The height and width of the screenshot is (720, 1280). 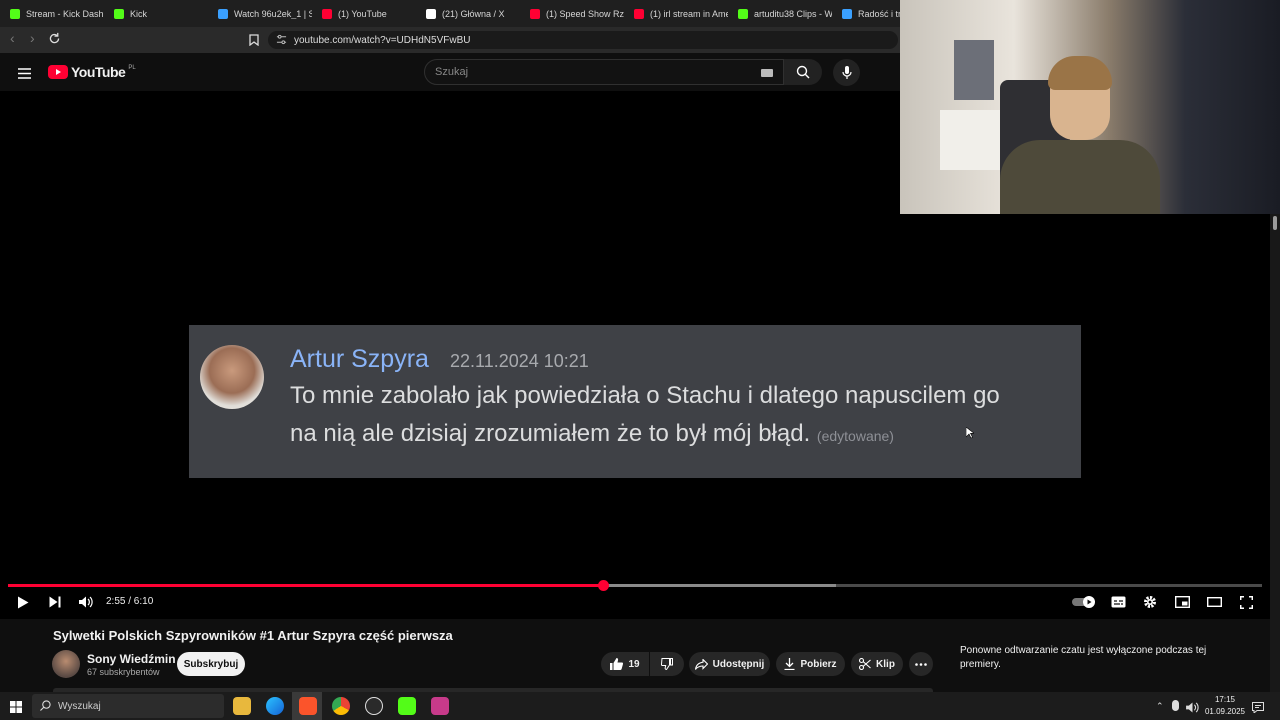 I want to click on subscribe-button: Subskrybuj, so click(x=211, y=664).